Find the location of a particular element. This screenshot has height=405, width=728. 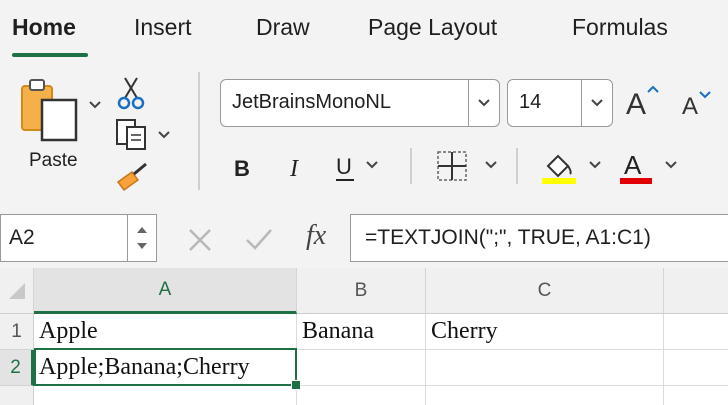

tab-page-layout: Page Layout is located at coordinates (432, 27).